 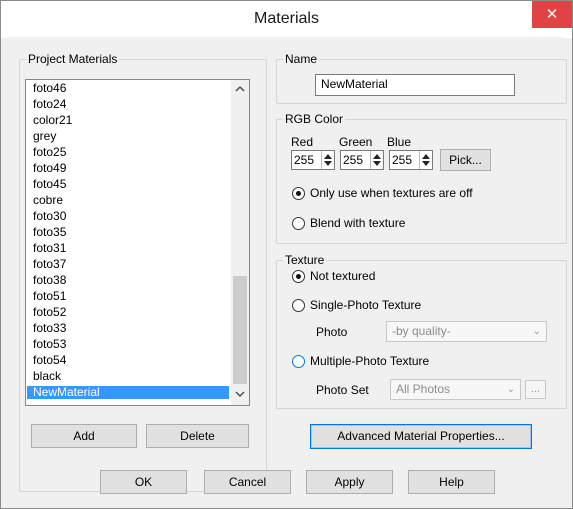 What do you see at coordinates (466, 331) in the screenshot?
I see `photo-select: -by quality- ⌄` at bounding box center [466, 331].